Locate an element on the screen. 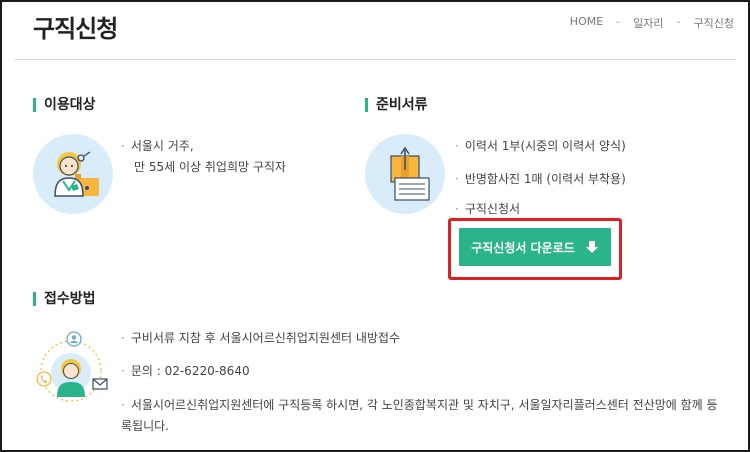  application-heading: 접수방법 is located at coordinates (64, 299).